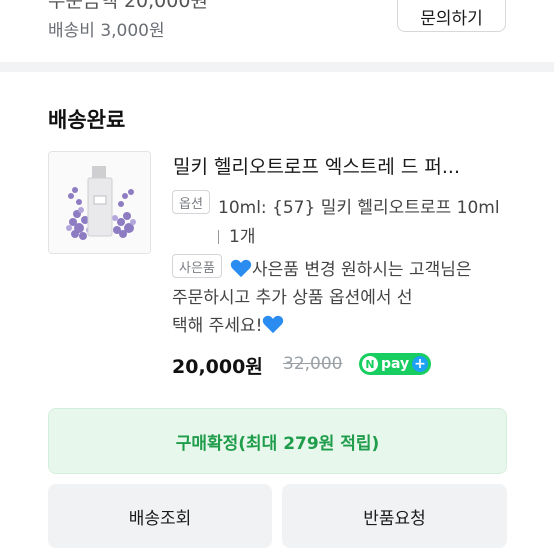  What do you see at coordinates (242, 237) in the screenshot?
I see `quantity-text: 1개` at bounding box center [242, 237].